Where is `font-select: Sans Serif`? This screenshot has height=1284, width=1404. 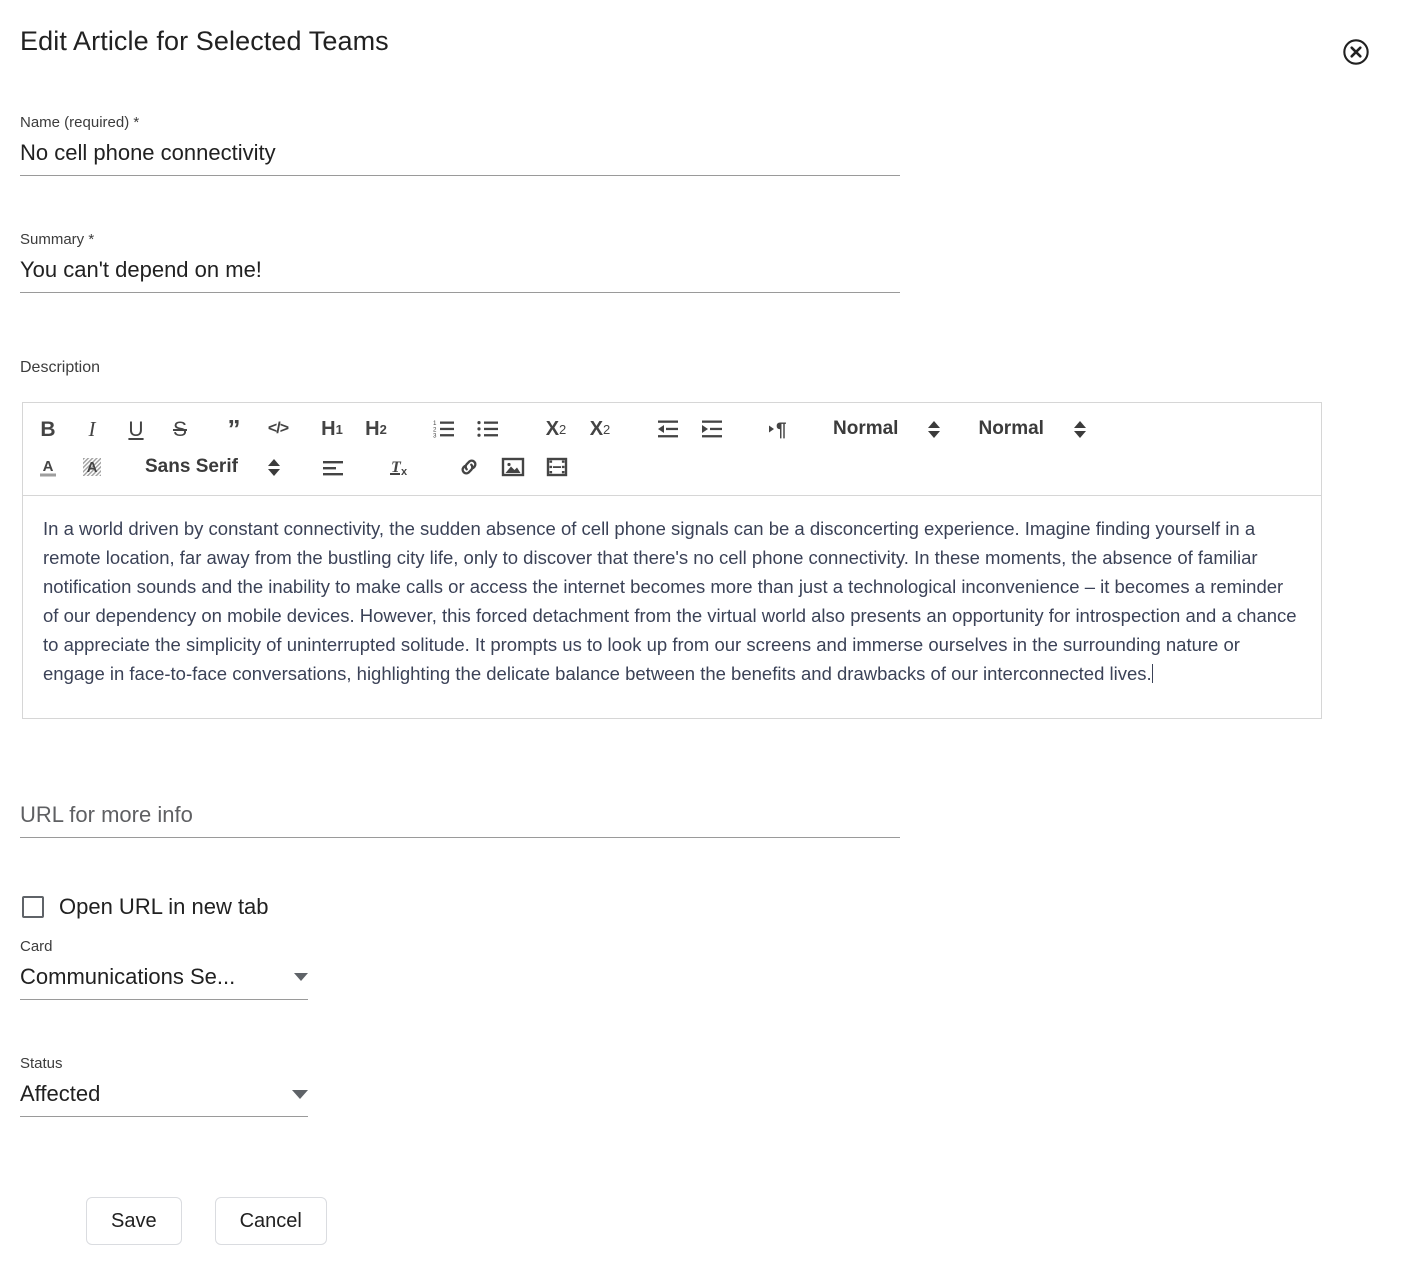 font-select: Sans Serif is located at coordinates (212, 467).